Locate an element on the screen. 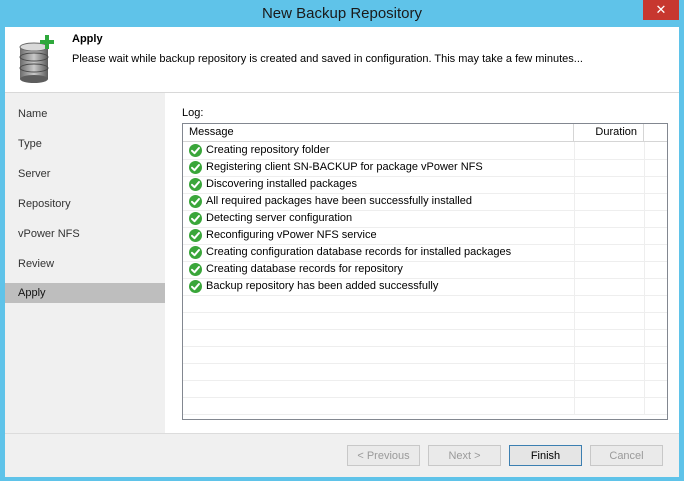  log-message: Reconfiguring vPower NFS service is located at coordinates (291, 235).